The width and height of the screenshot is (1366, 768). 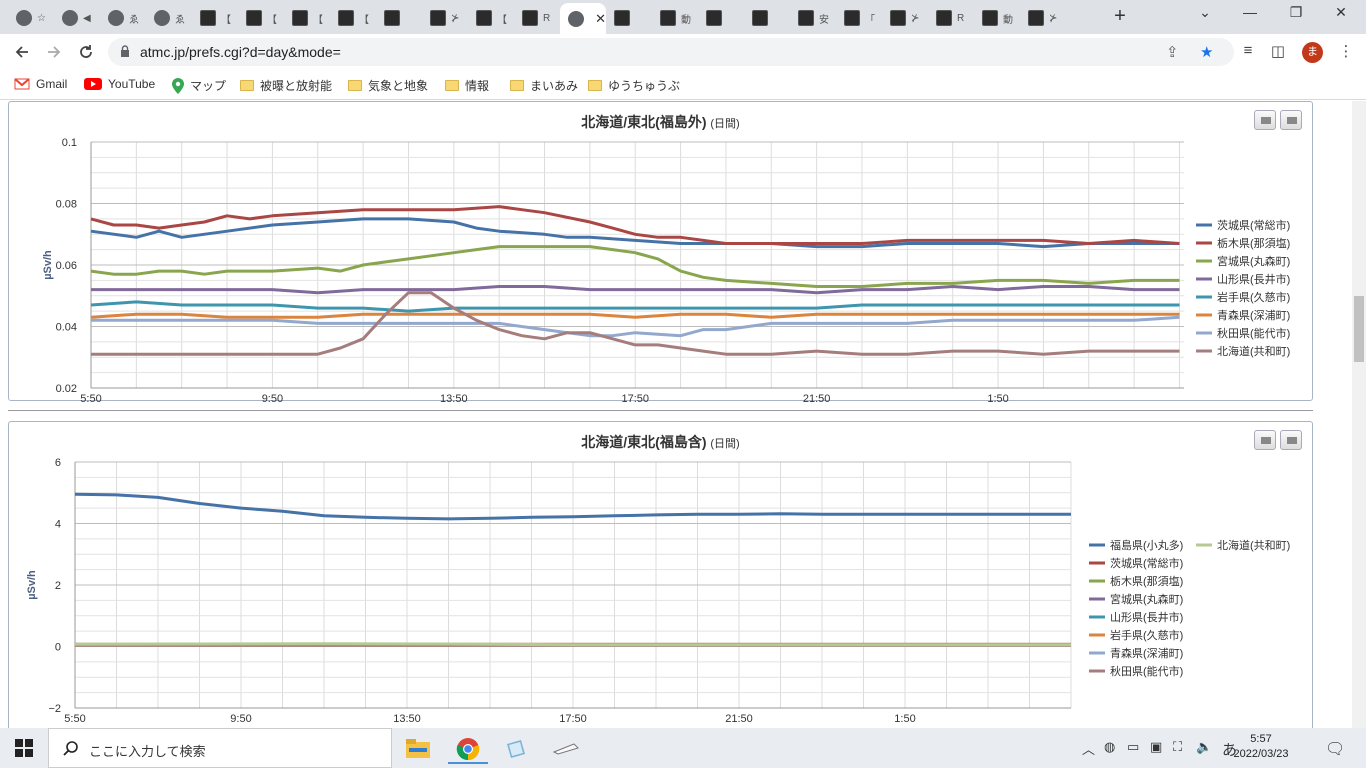 What do you see at coordinates (69, 143) in the screenshot?
I see `y-tick-label: 0.1` at bounding box center [69, 143].